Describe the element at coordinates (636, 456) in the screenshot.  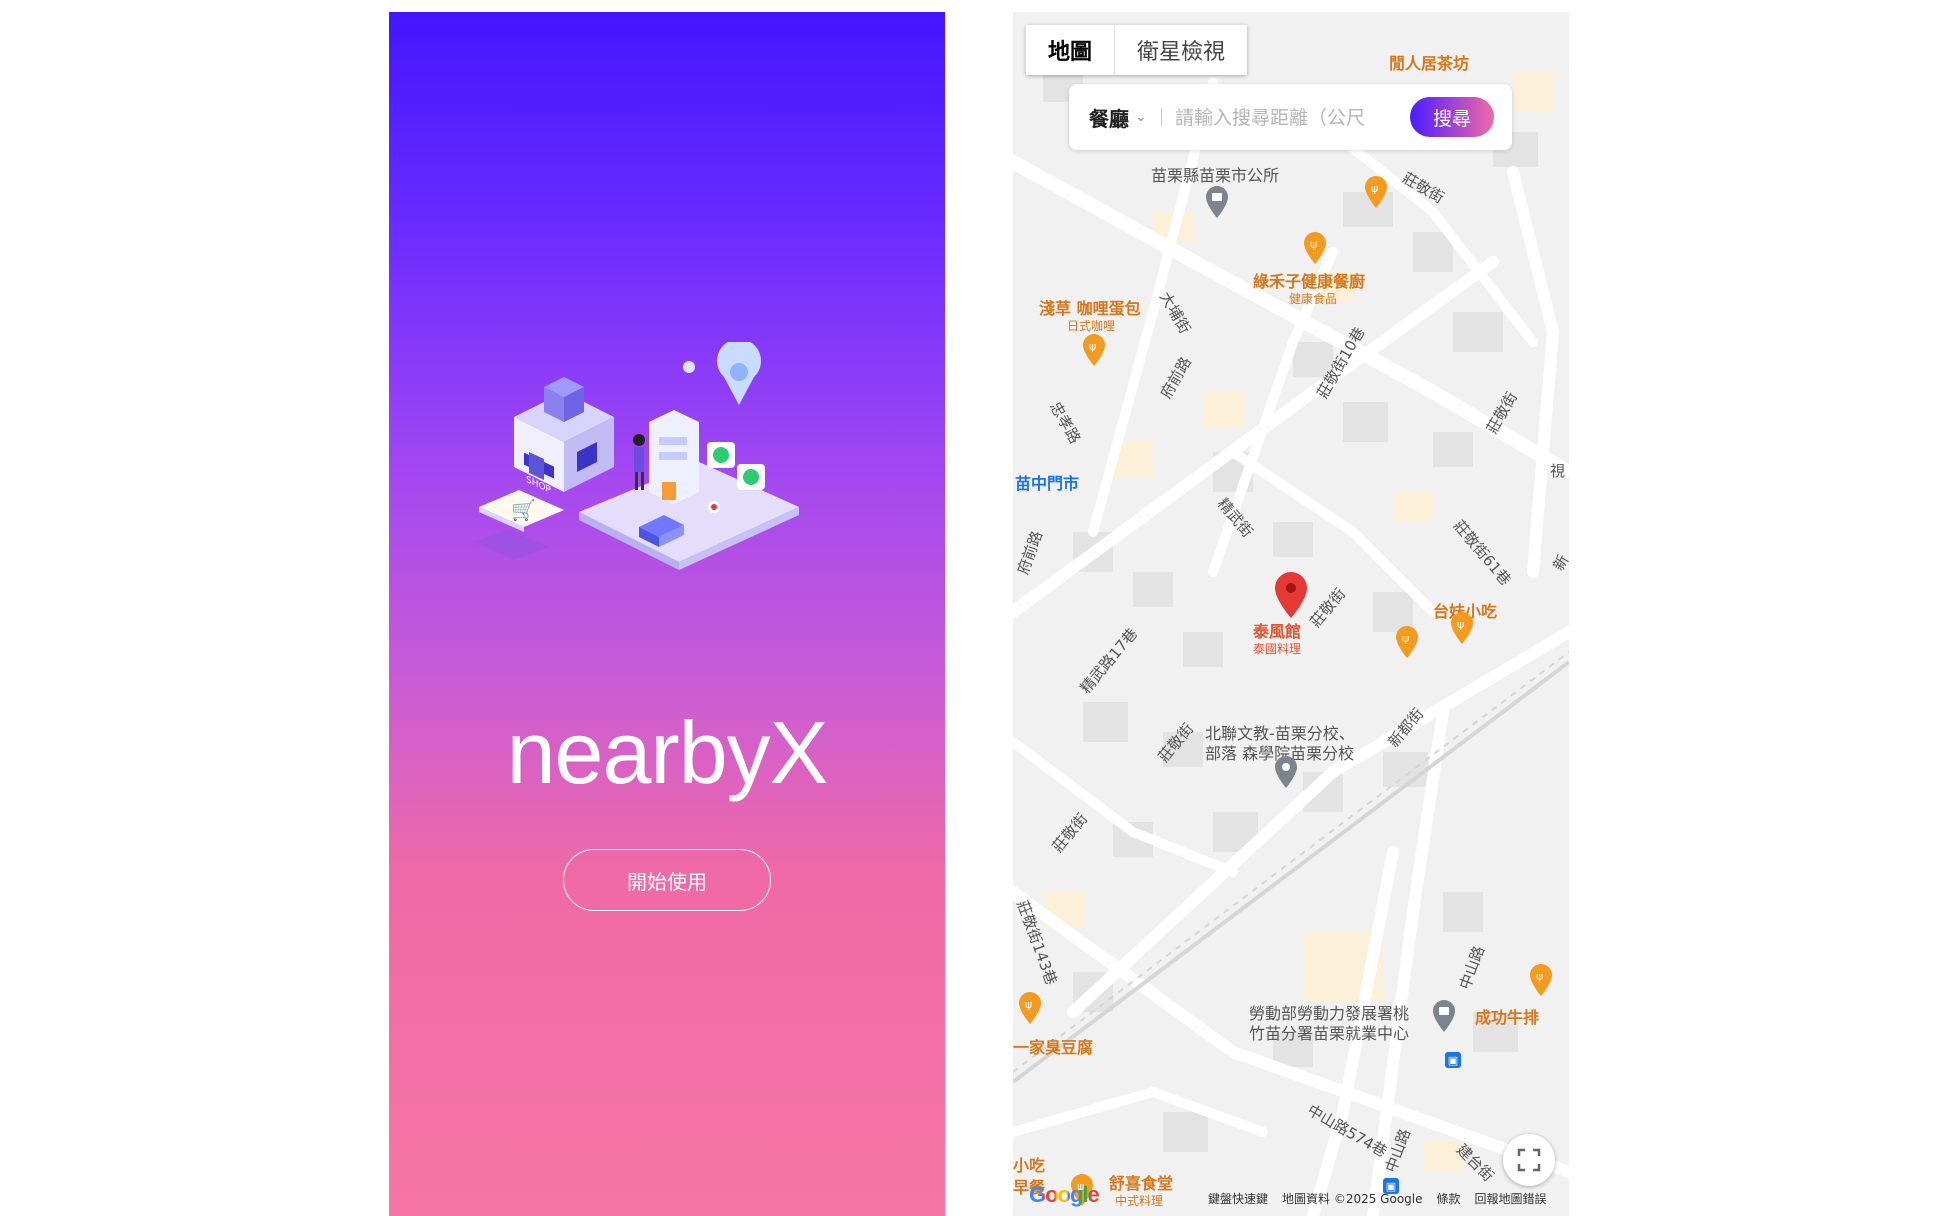
I see `shop-location-illustration: SHOP 🛒` at that location.